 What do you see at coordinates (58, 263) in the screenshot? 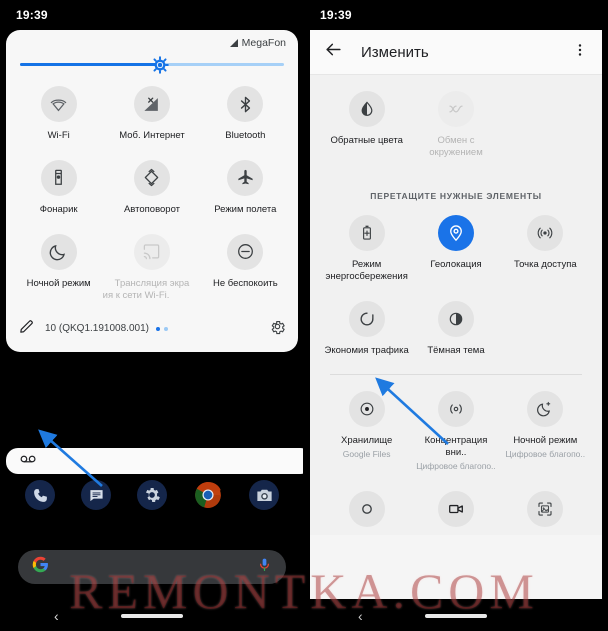
I see `qs-tile-night-mode: Ночной режим` at bounding box center [58, 263].